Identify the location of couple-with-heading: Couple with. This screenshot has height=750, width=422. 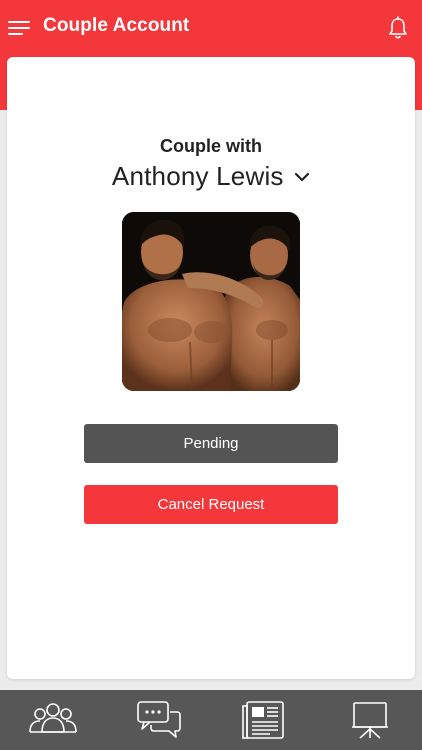
(211, 146).